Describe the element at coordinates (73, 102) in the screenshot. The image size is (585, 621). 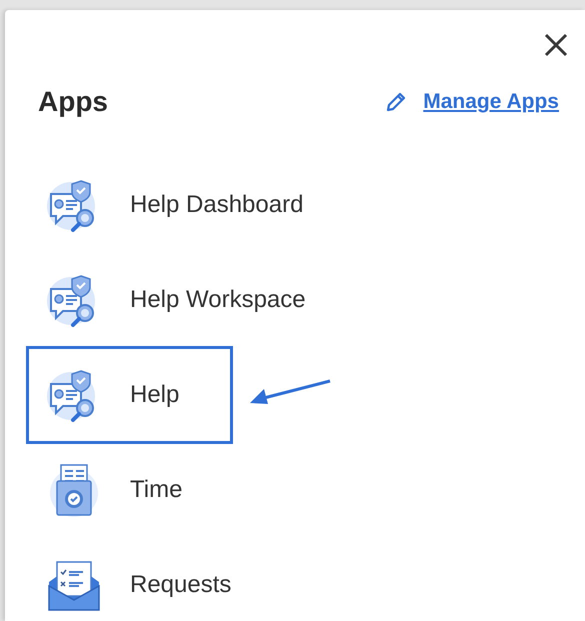
I see `panel-title: Apps` at that location.